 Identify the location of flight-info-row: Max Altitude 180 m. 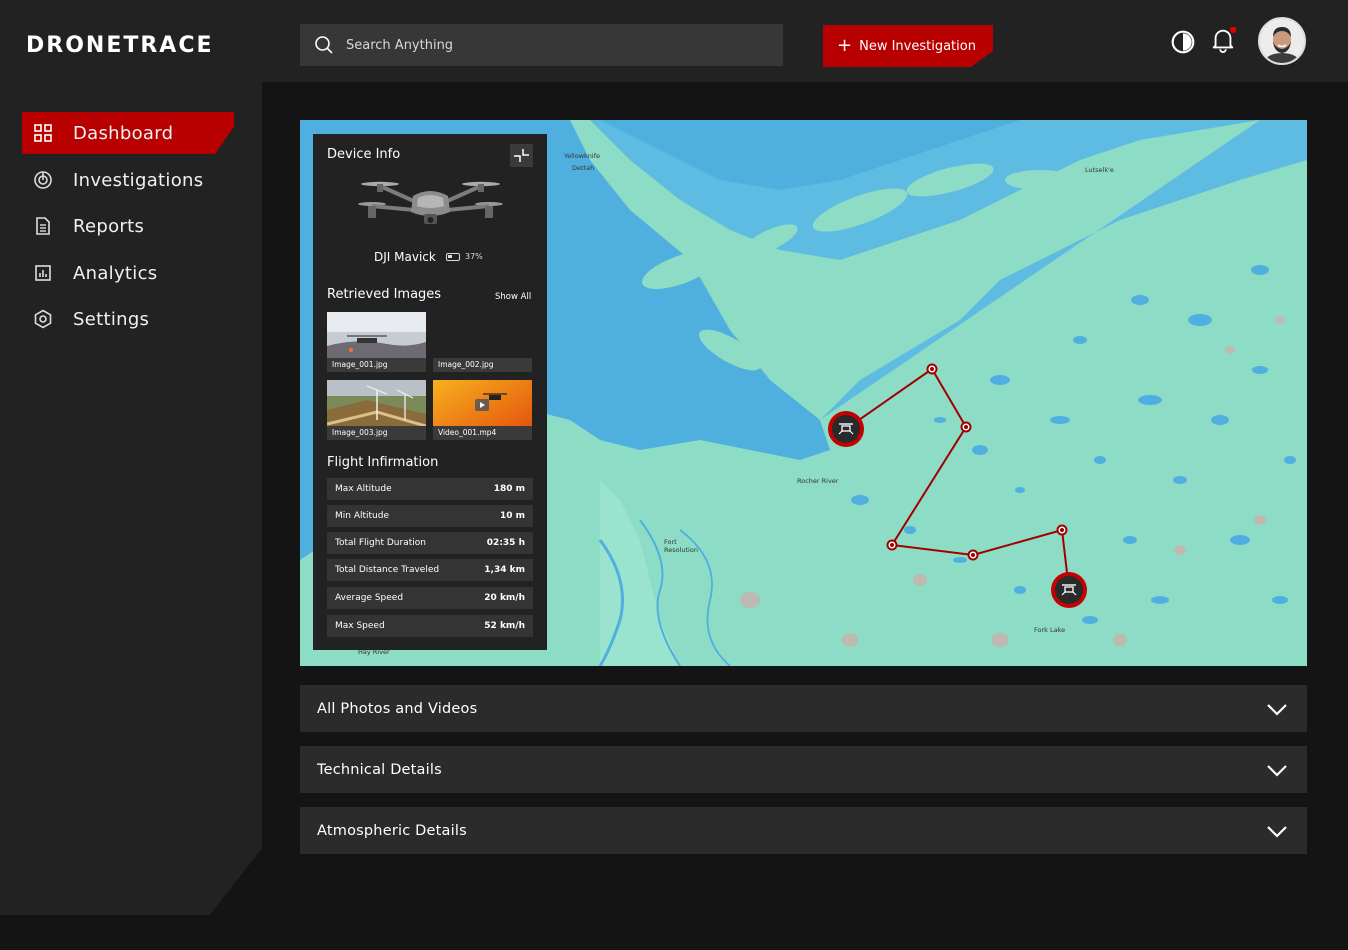
(430, 489).